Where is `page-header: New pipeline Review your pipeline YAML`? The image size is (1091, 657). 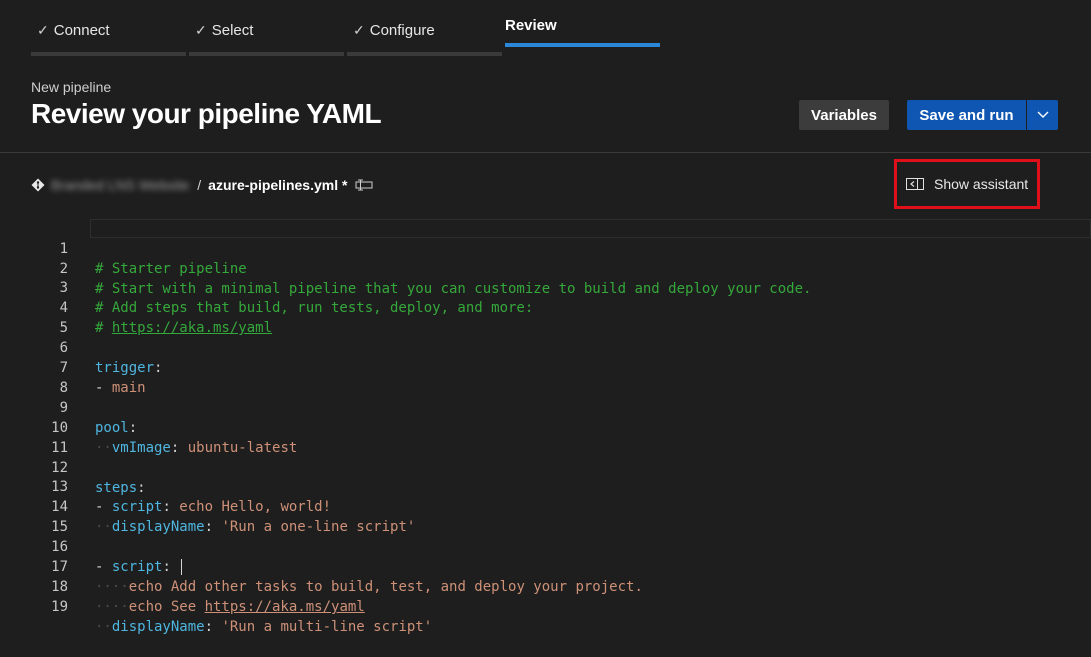 page-header: New pipeline Review your pipeline YAML is located at coordinates (206, 104).